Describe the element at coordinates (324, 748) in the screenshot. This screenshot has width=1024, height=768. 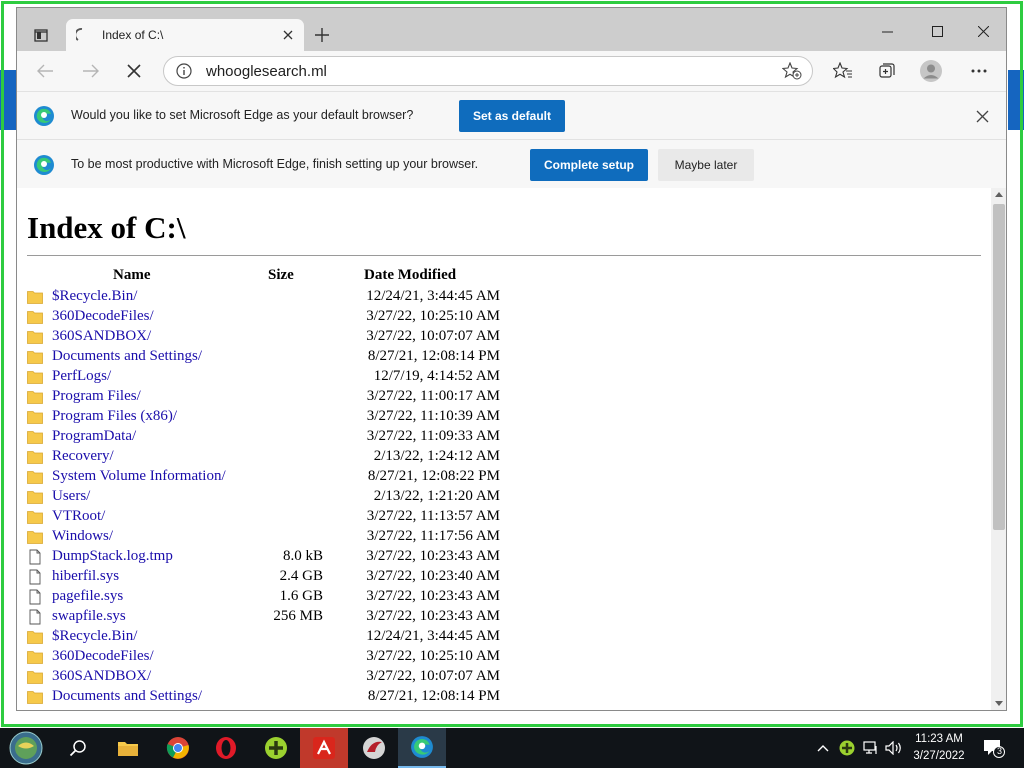
I see `taskbar-avira` at that location.